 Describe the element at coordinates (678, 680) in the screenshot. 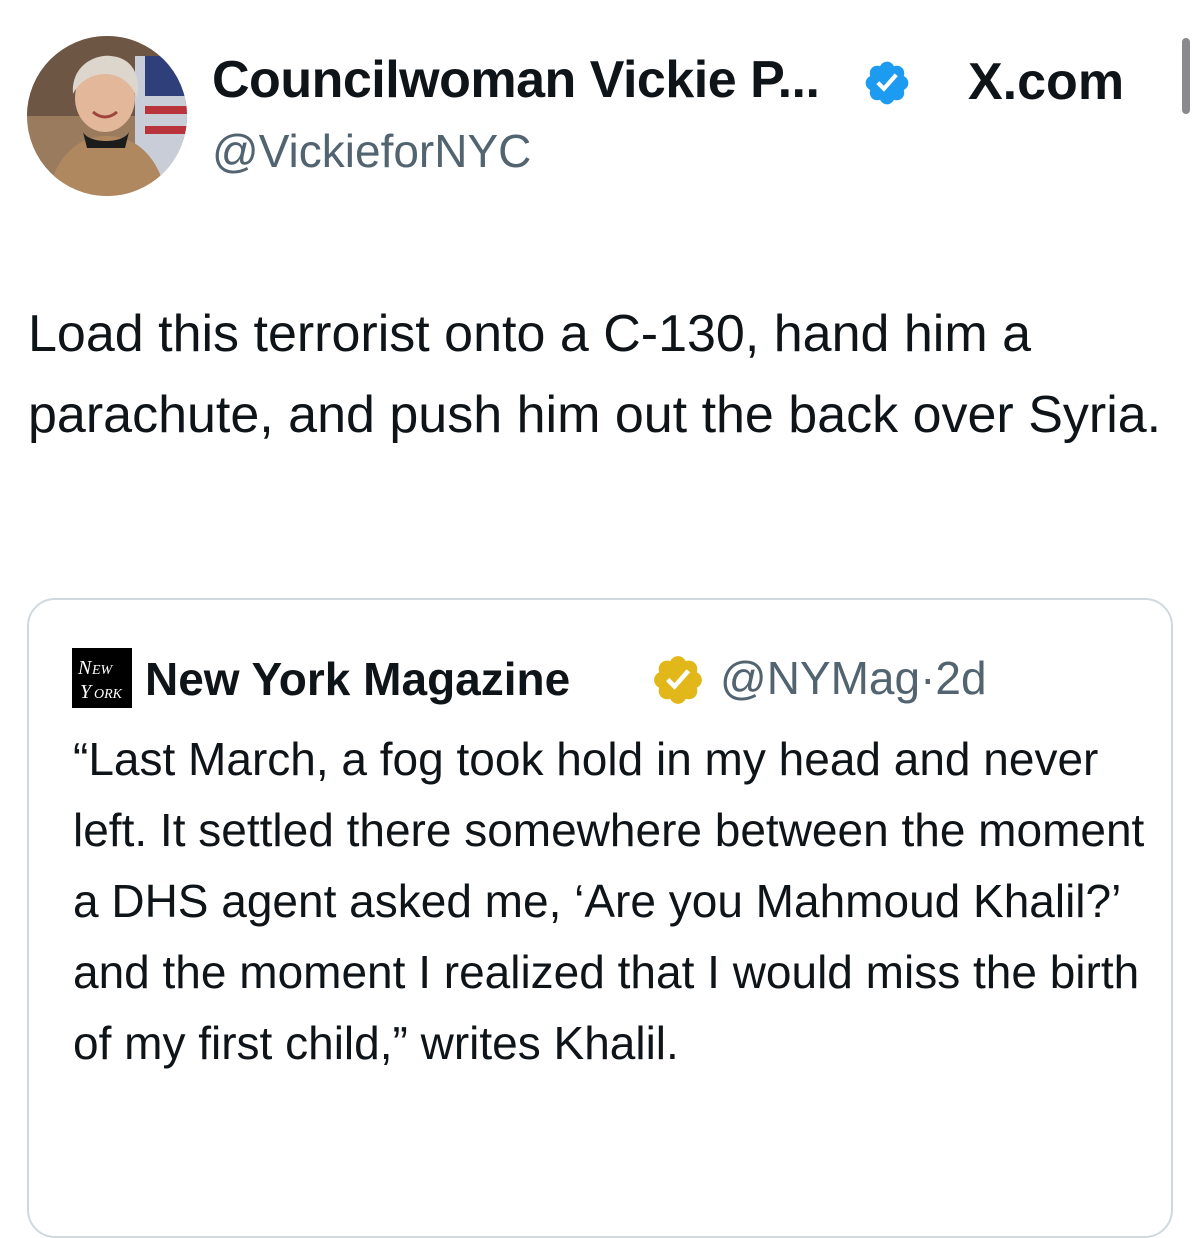

I see `verified-badge-gold-icon` at that location.